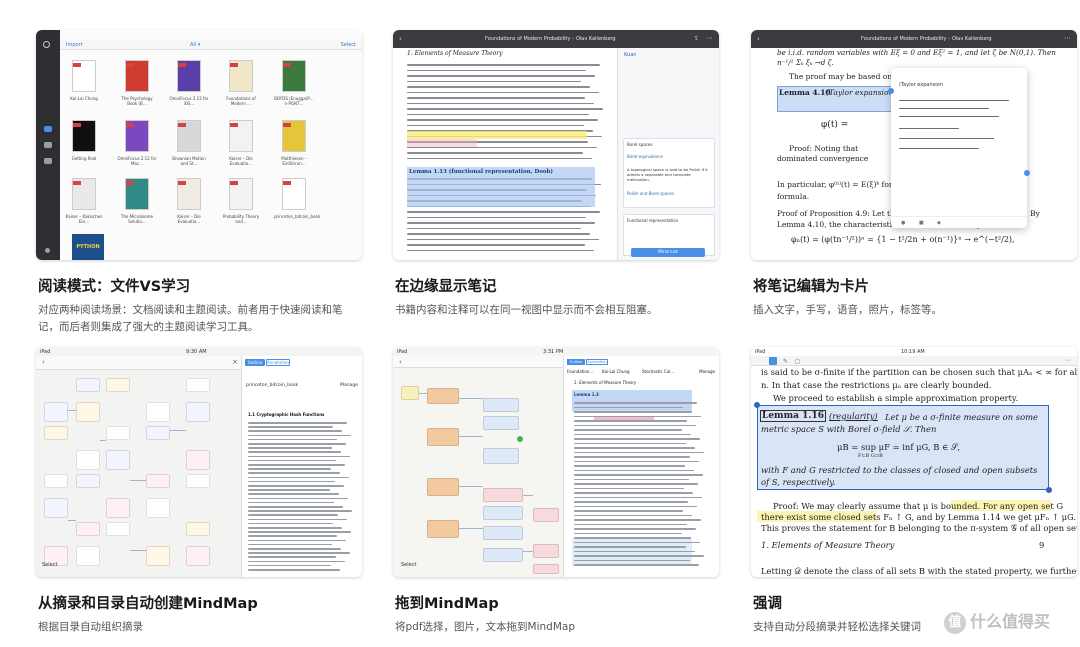 The height and width of the screenshot is (647, 1080). I want to click on tag-icon: ◆, so click(939, 223).